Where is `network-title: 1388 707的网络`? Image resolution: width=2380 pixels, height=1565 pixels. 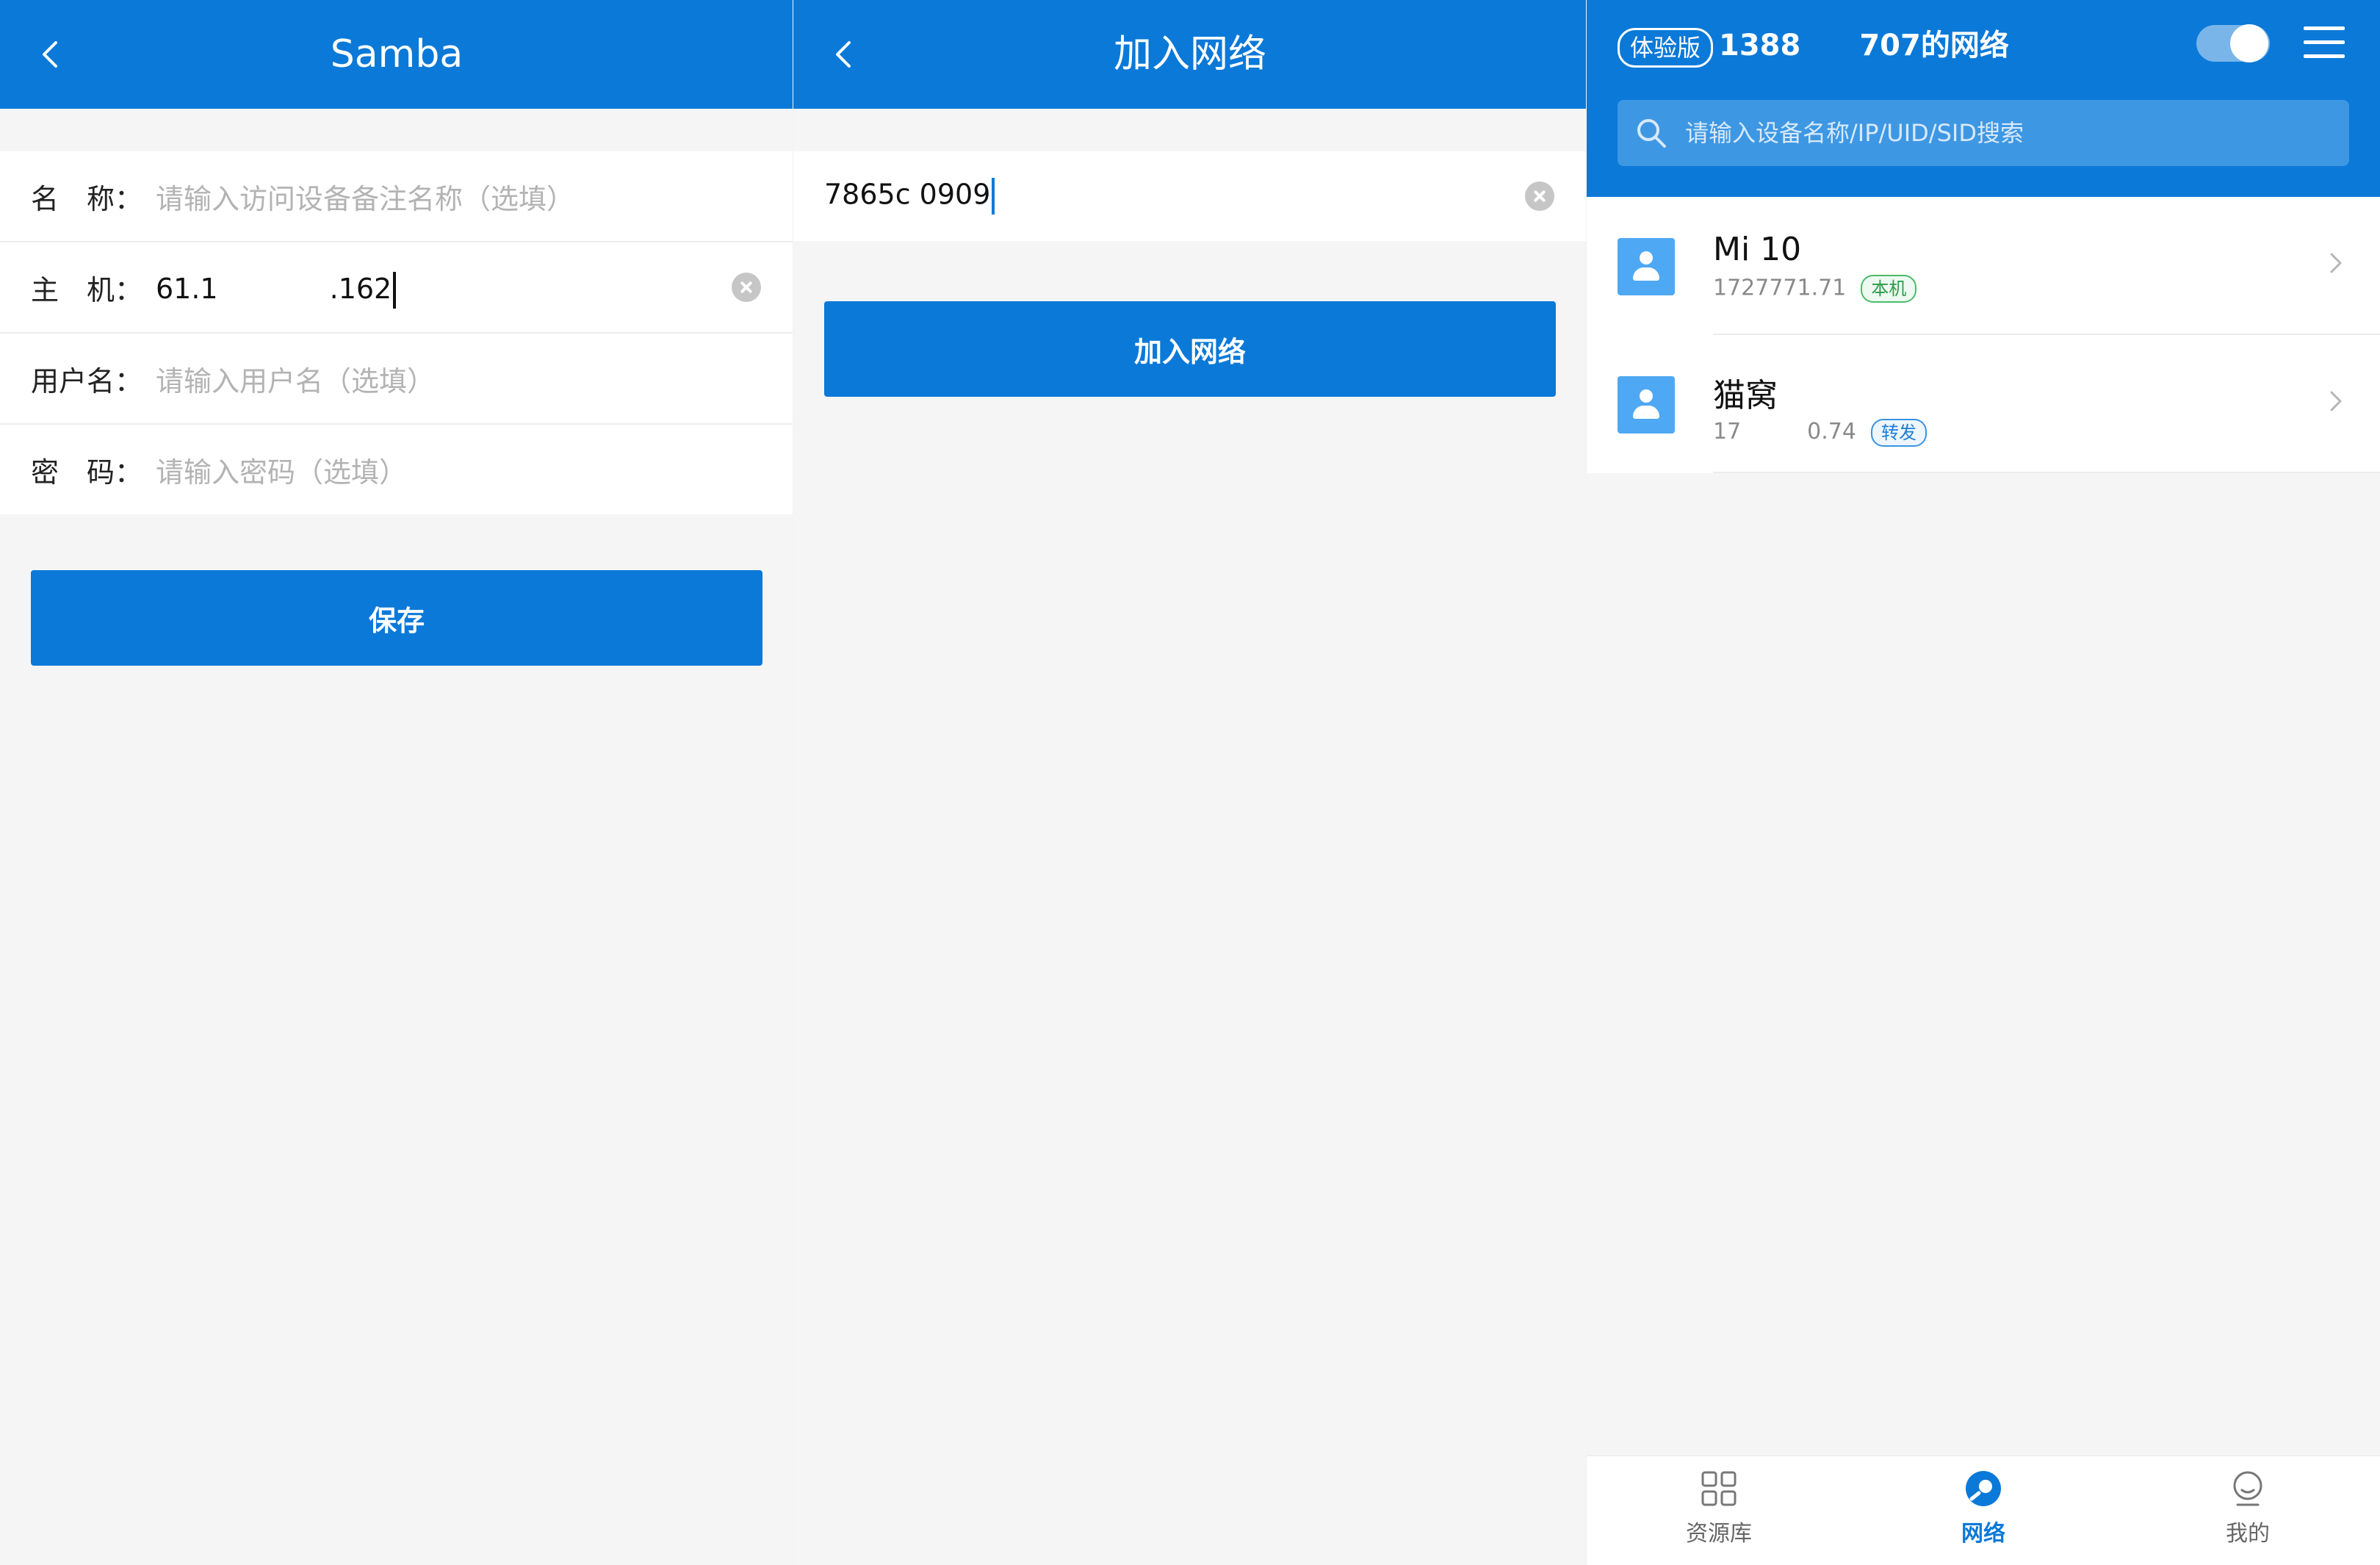
network-title: 1388 707的网络 is located at coordinates (1864, 45).